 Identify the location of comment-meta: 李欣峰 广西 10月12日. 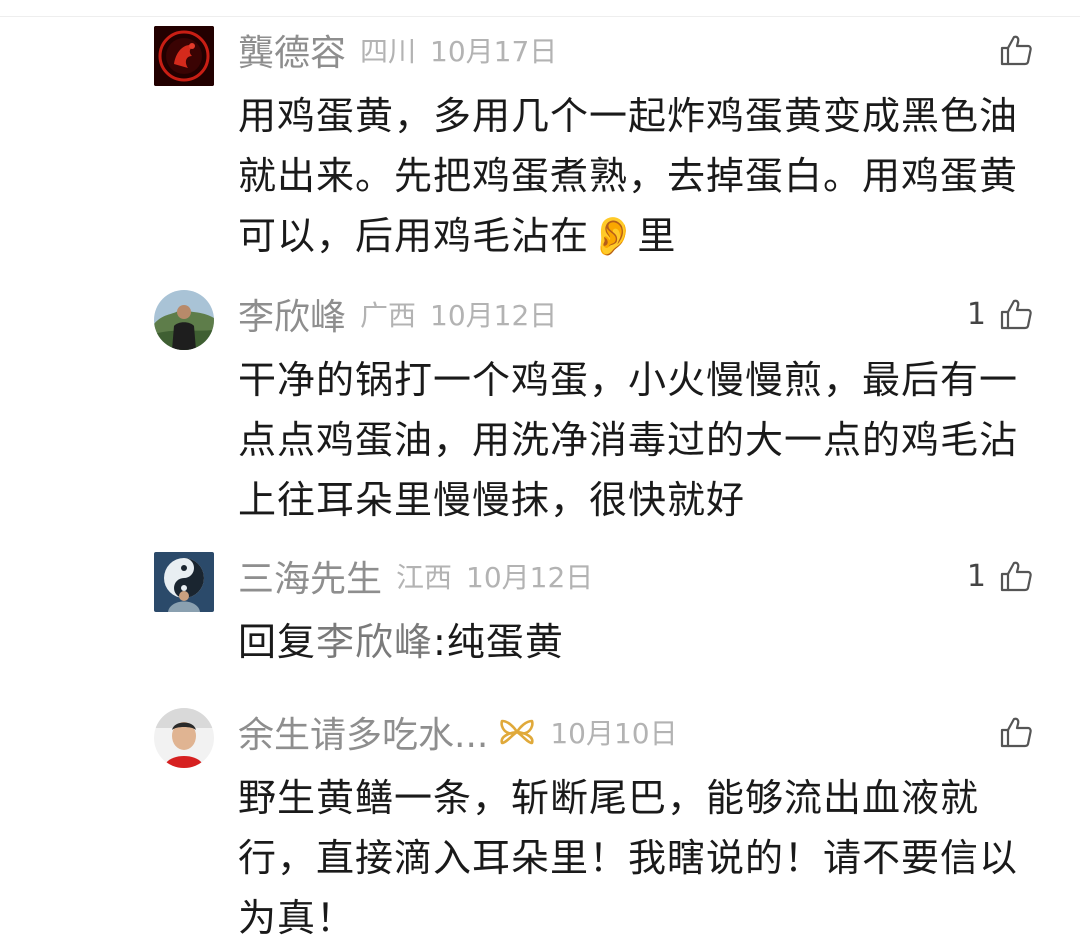
(397, 314).